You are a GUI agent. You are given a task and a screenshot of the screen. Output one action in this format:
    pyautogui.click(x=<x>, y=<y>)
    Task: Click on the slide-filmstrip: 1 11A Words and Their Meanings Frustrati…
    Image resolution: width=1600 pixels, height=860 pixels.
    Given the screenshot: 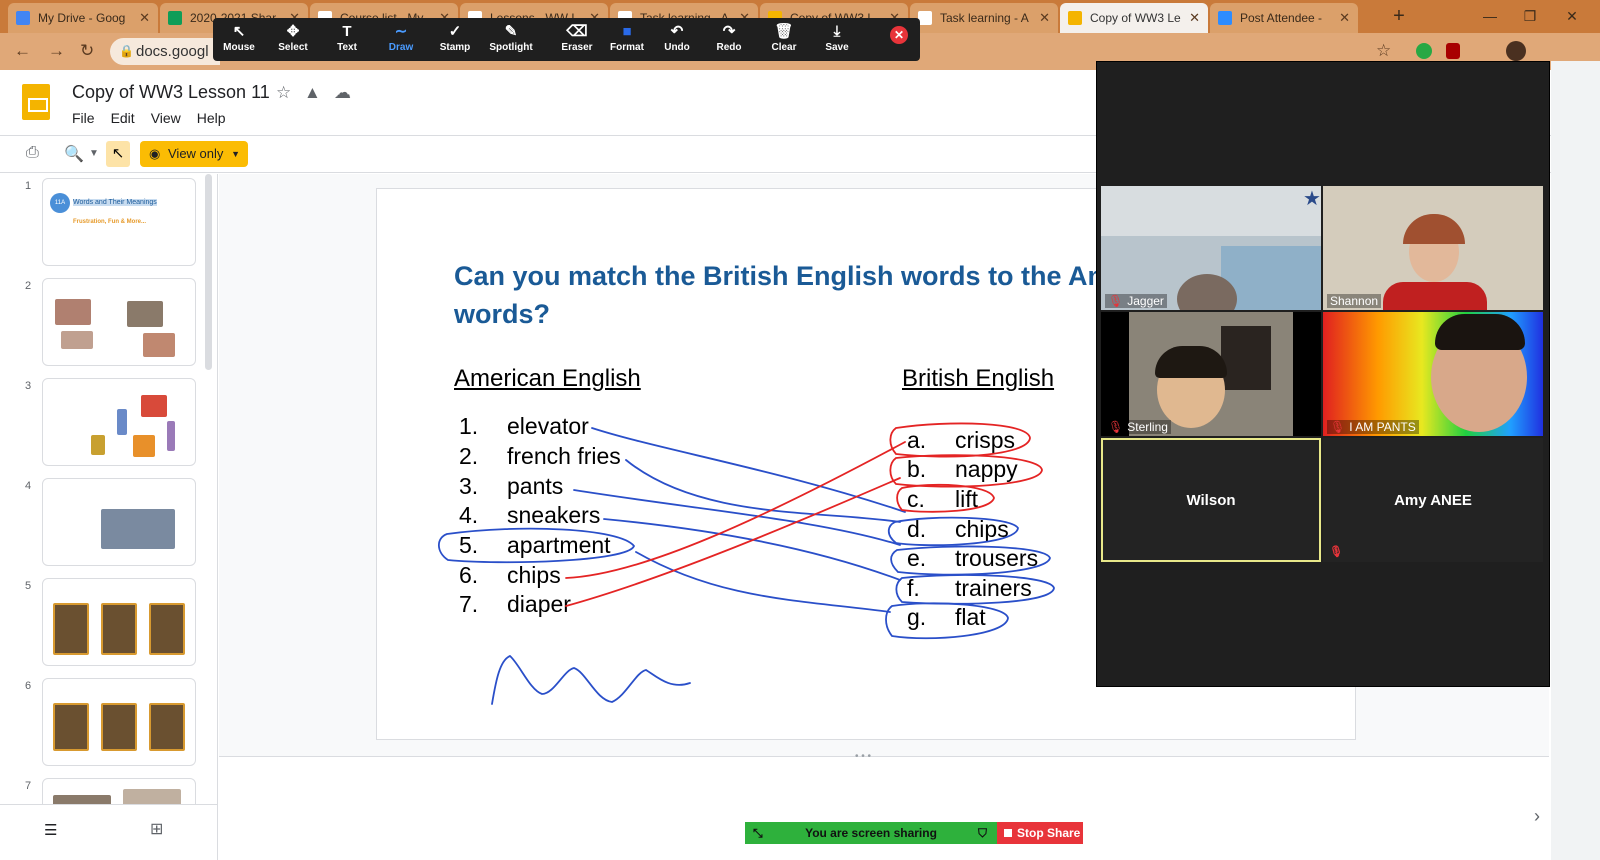 What is the action you would take?
    pyautogui.click(x=109, y=517)
    